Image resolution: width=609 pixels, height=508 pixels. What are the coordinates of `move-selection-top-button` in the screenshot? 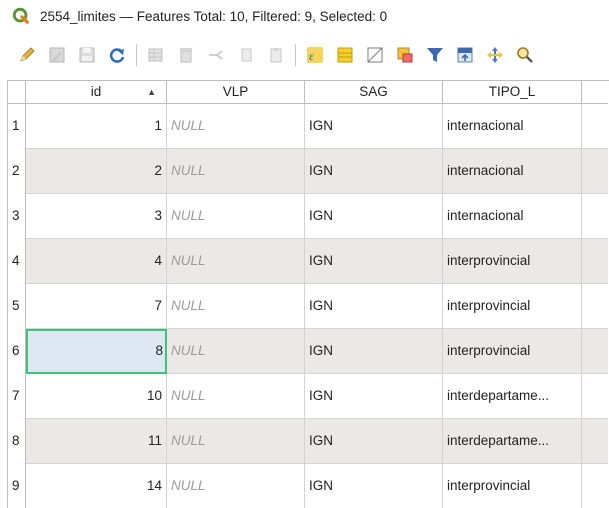 It's located at (465, 55).